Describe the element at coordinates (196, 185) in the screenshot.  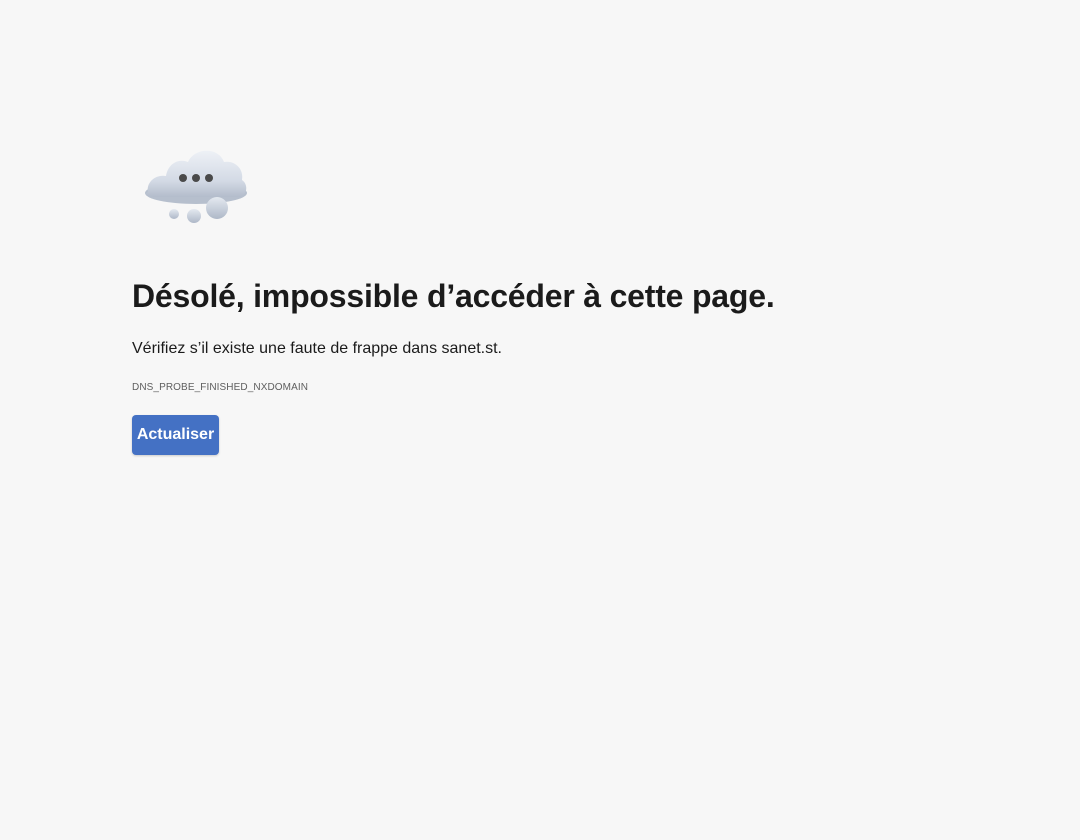
I see `thinking-cloud-icon` at that location.